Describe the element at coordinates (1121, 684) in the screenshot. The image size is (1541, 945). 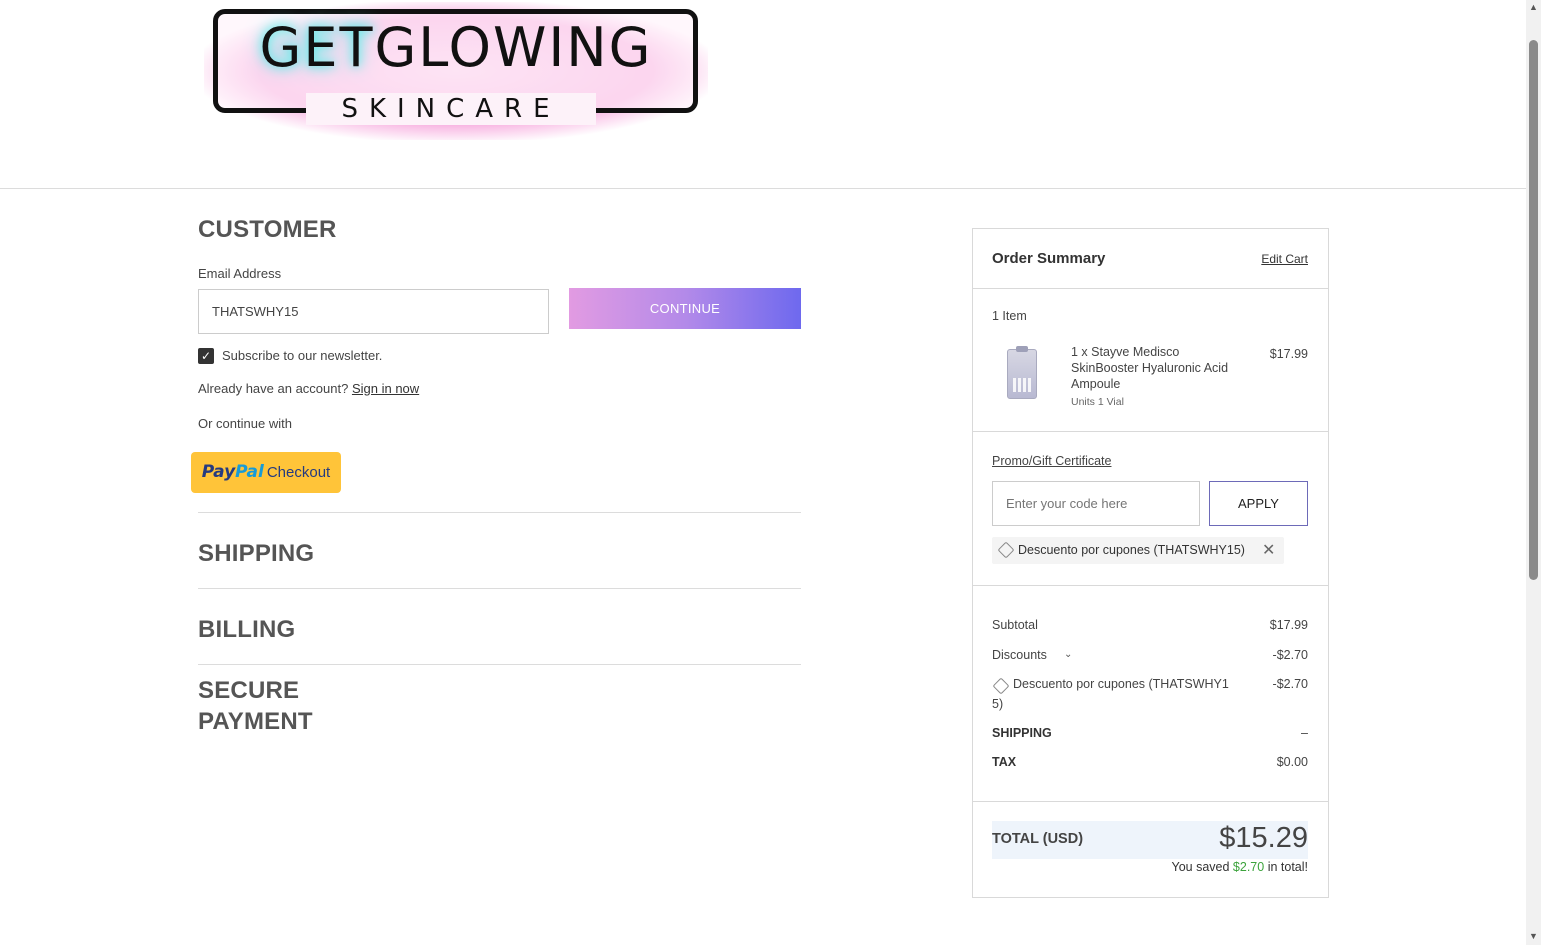
I see `discount-line-label: Descuento por cupones (THATSWHY1` at that location.